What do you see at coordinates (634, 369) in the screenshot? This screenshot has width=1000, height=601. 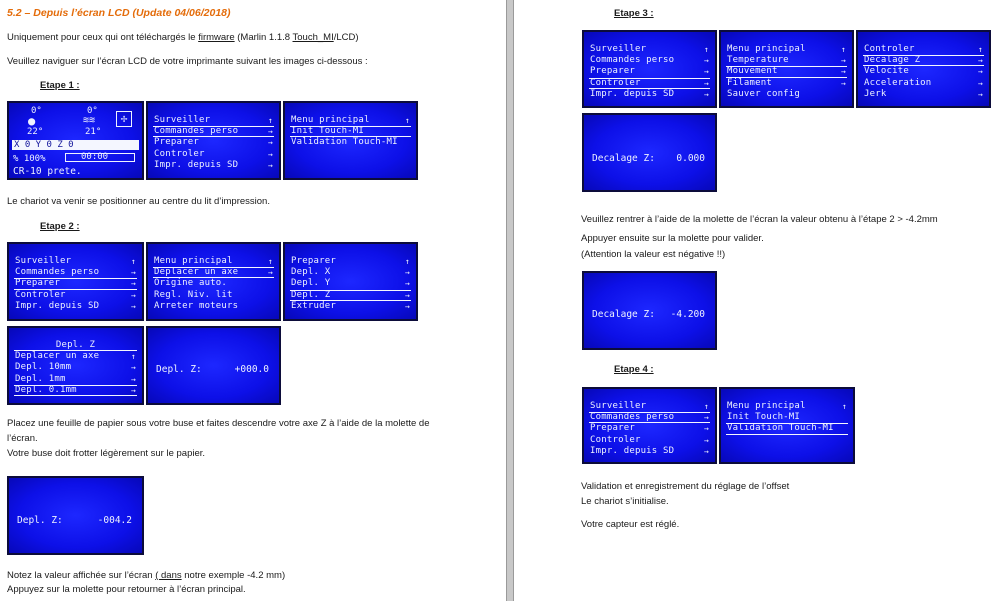 I see `step4-title: Etape 4 :` at bounding box center [634, 369].